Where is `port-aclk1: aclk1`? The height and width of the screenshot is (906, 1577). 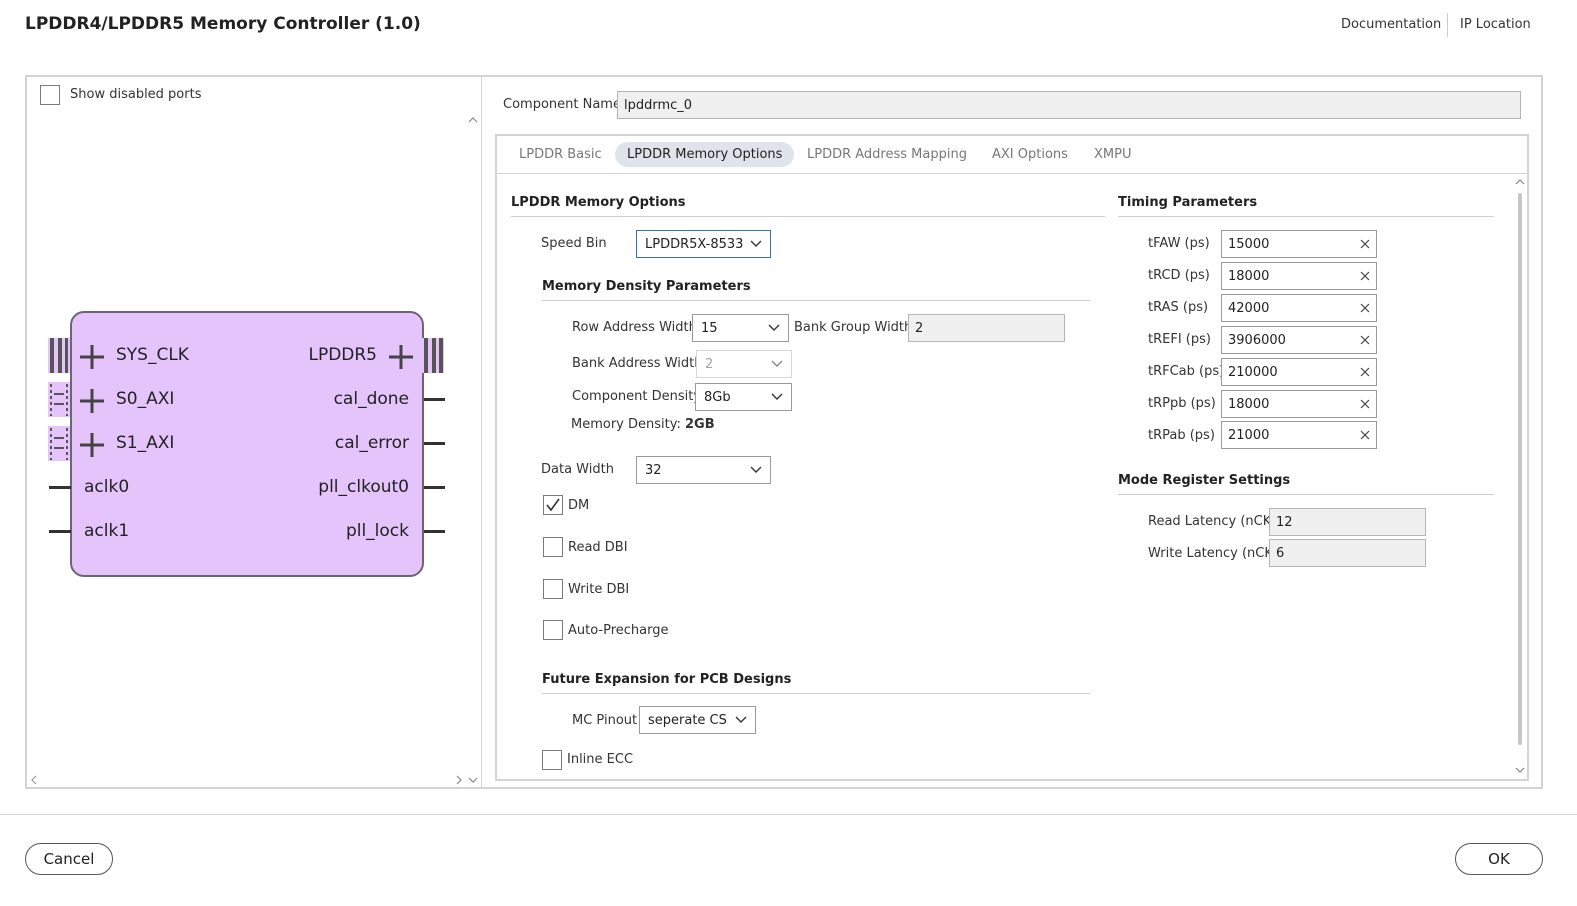 port-aclk1: aclk1 is located at coordinates (107, 531).